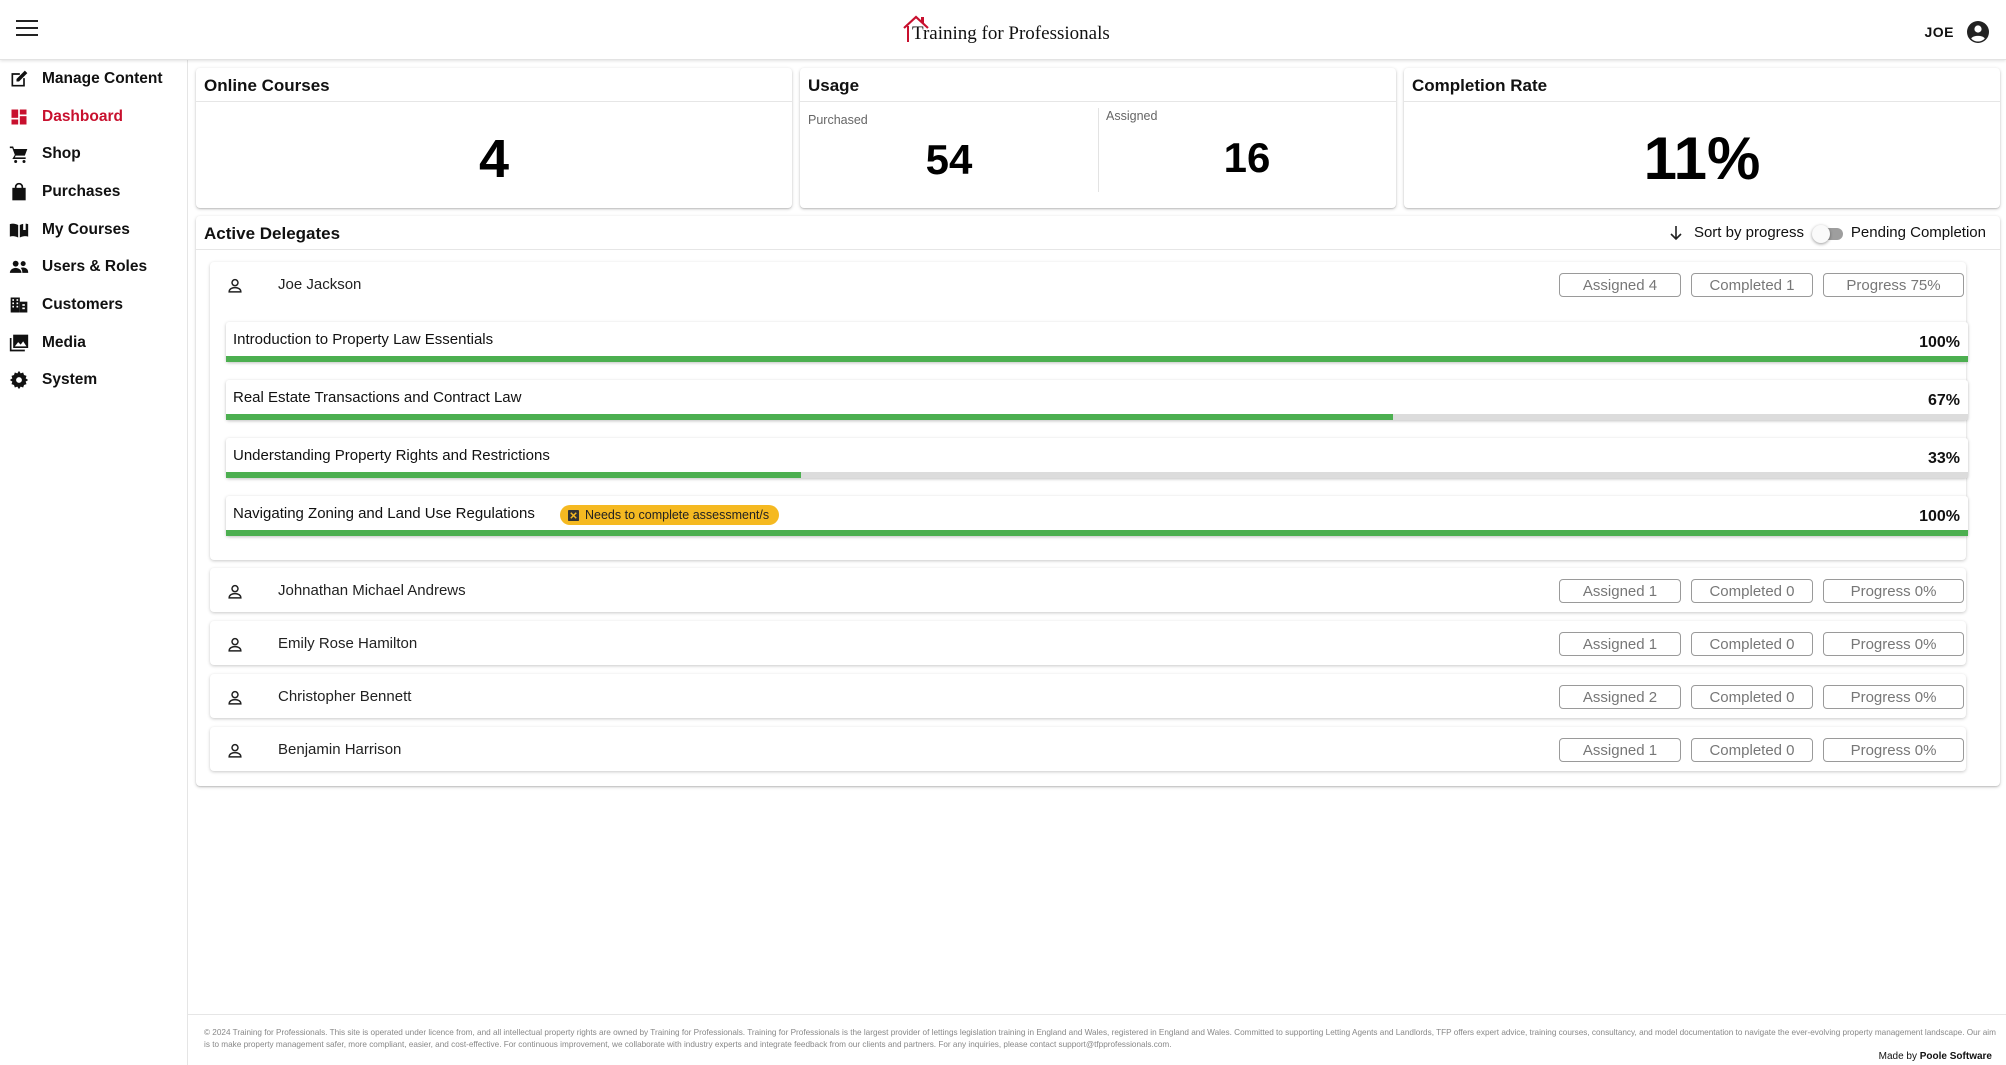 The width and height of the screenshot is (2006, 1065). What do you see at coordinates (64, 342) in the screenshot?
I see `sidebar-item-label: Media` at bounding box center [64, 342].